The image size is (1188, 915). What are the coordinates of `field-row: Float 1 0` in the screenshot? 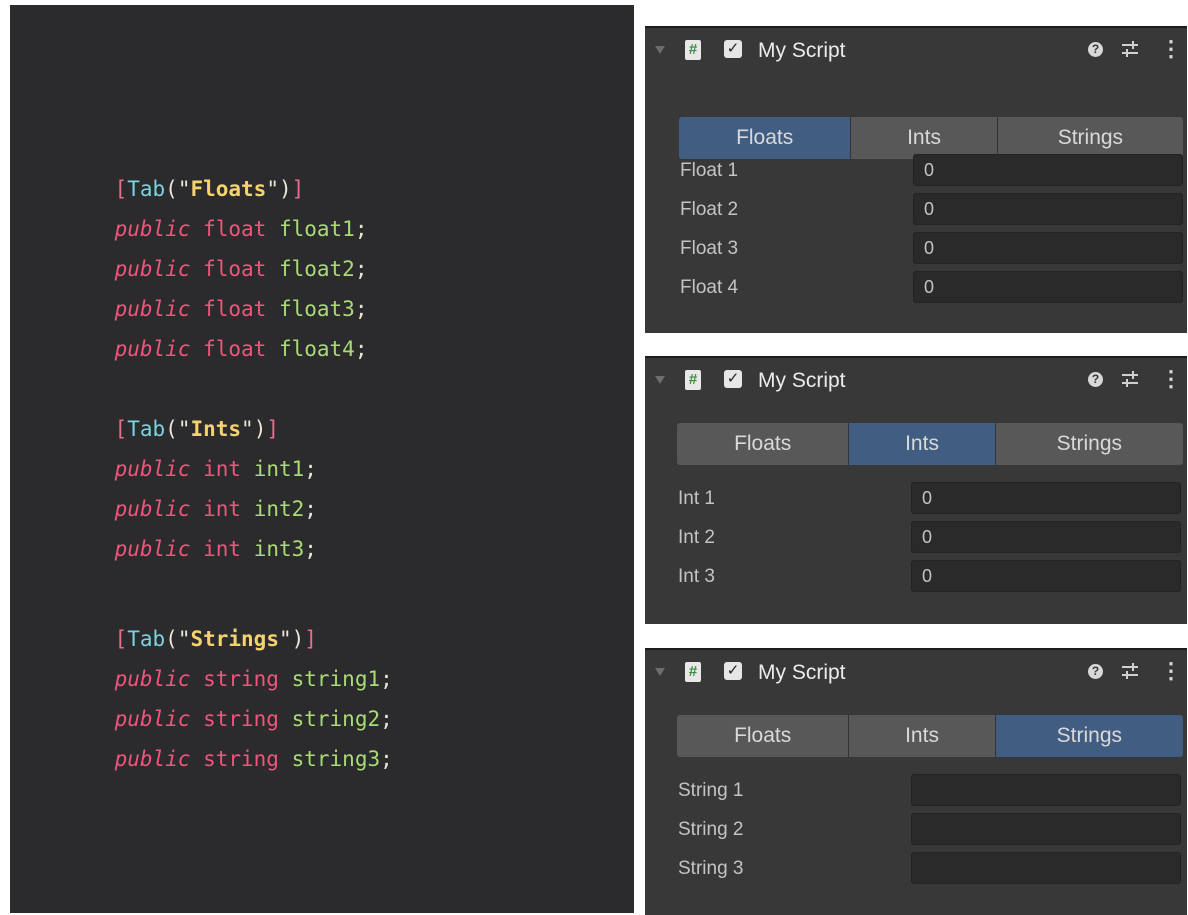 It's located at (916, 171).